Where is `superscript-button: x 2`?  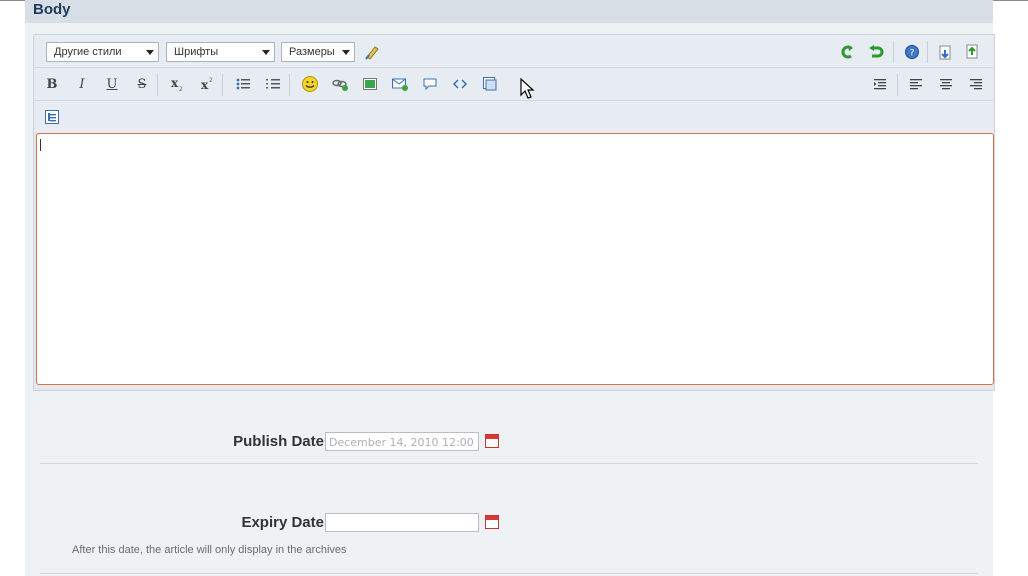 superscript-button: x 2 is located at coordinates (207, 84).